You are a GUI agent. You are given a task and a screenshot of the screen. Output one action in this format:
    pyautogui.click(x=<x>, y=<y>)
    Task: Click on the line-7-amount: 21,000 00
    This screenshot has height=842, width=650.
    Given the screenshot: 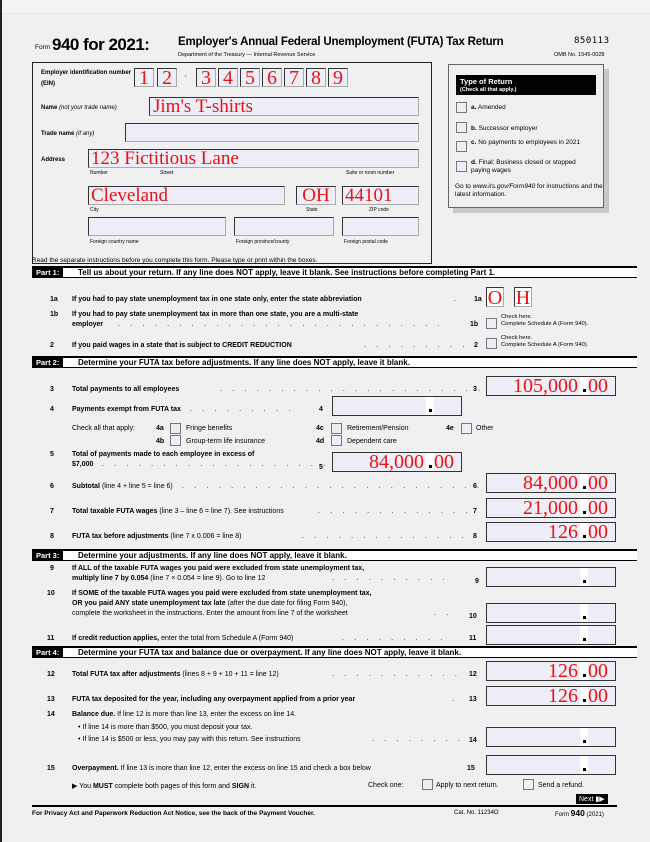 What is the action you would take?
    pyautogui.click(x=551, y=508)
    